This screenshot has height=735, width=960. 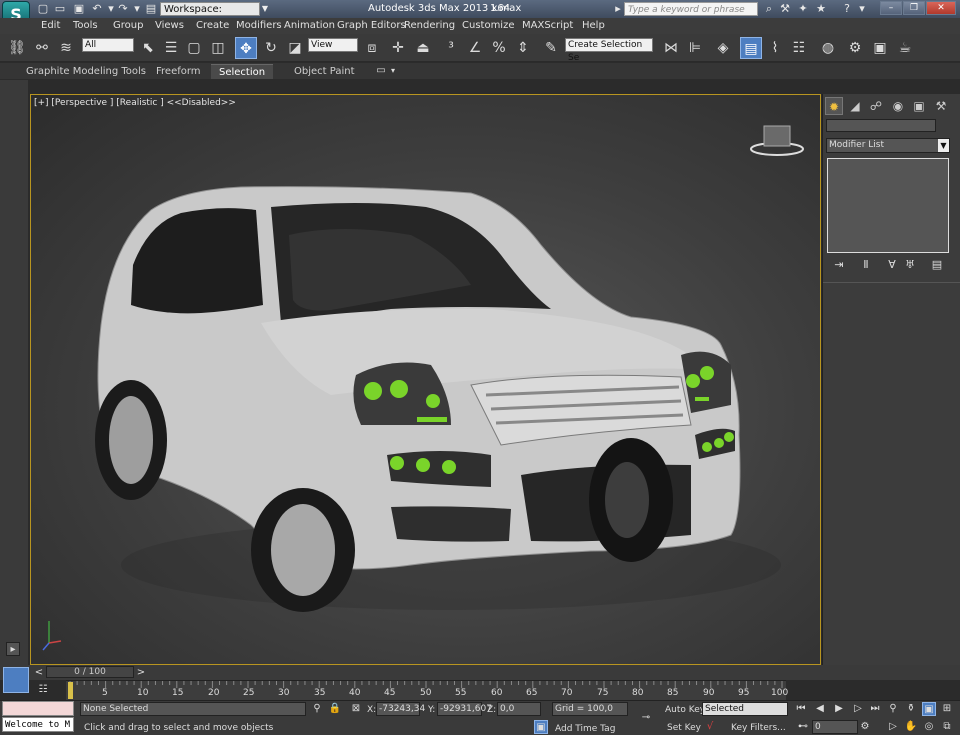 I want to click on redo-icon: ↷, so click(x=123, y=8).